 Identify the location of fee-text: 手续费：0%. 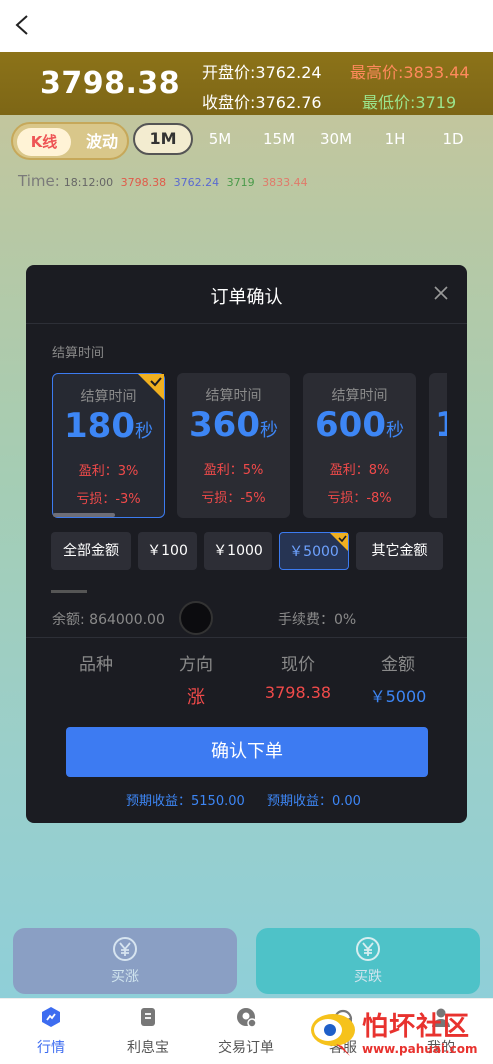
(317, 620).